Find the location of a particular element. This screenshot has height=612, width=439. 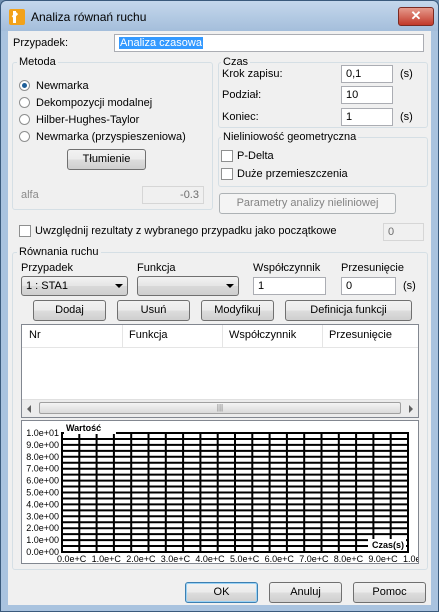

app-logo-icon is located at coordinates (17, 17).